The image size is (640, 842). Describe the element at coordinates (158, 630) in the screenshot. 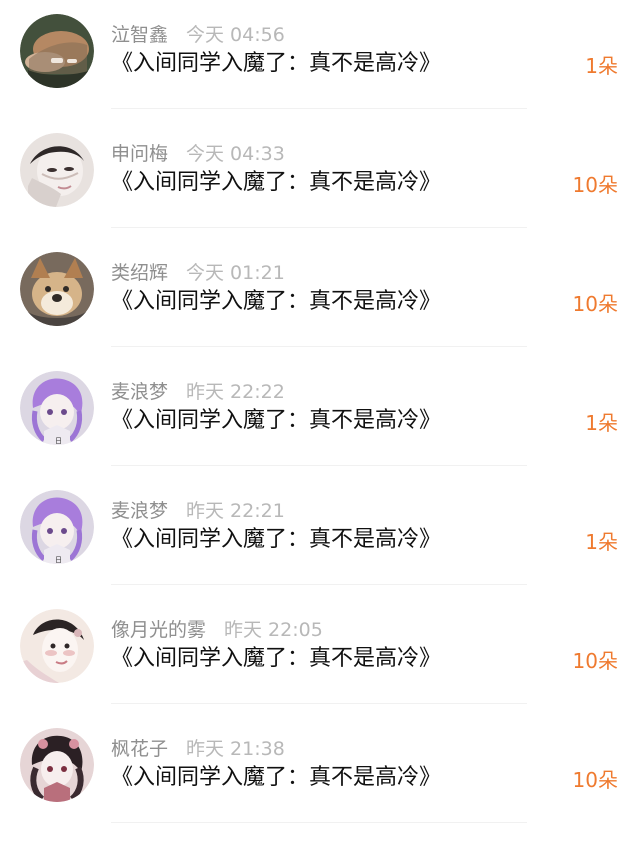

I see `user-name: 像月光的雾` at that location.